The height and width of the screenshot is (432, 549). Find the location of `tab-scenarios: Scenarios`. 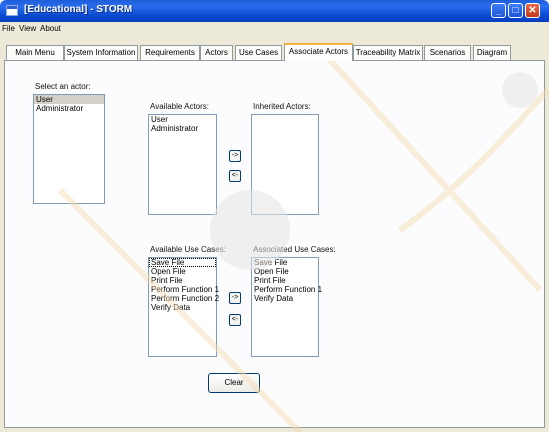

tab-scenarios: Scenarios is located at coordinates (447, 52).